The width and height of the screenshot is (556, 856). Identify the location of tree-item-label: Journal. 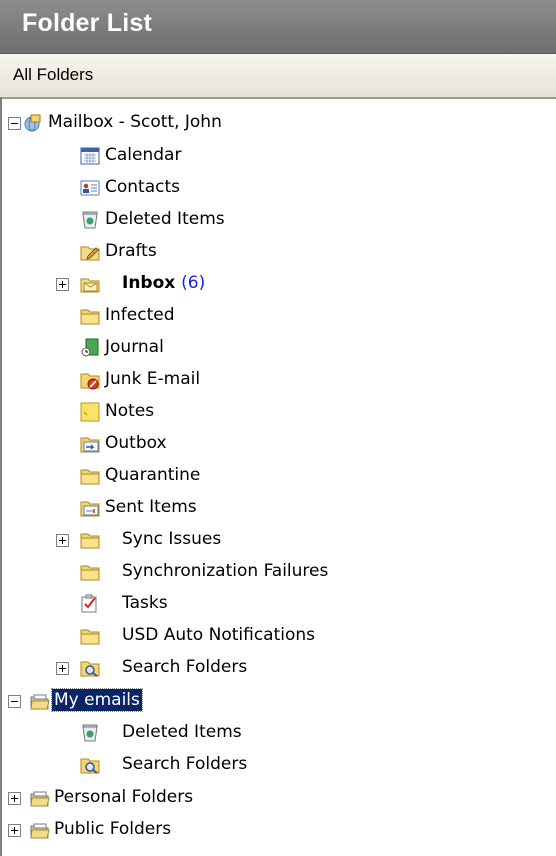
(134, 347).